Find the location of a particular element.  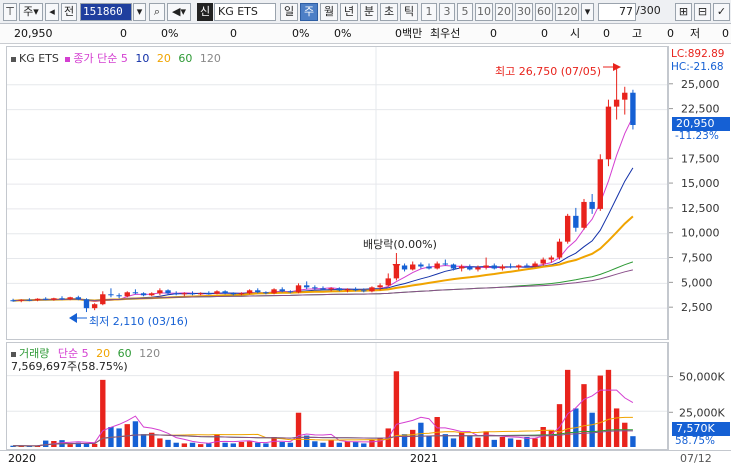

volume-legend-marker-icon is located at coordinates (13, 354).